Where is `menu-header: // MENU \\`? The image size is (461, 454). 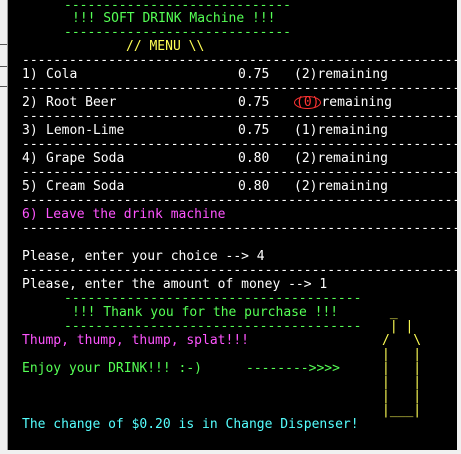
menu-header: // MENU \\ is located at coordinates (165, 46).